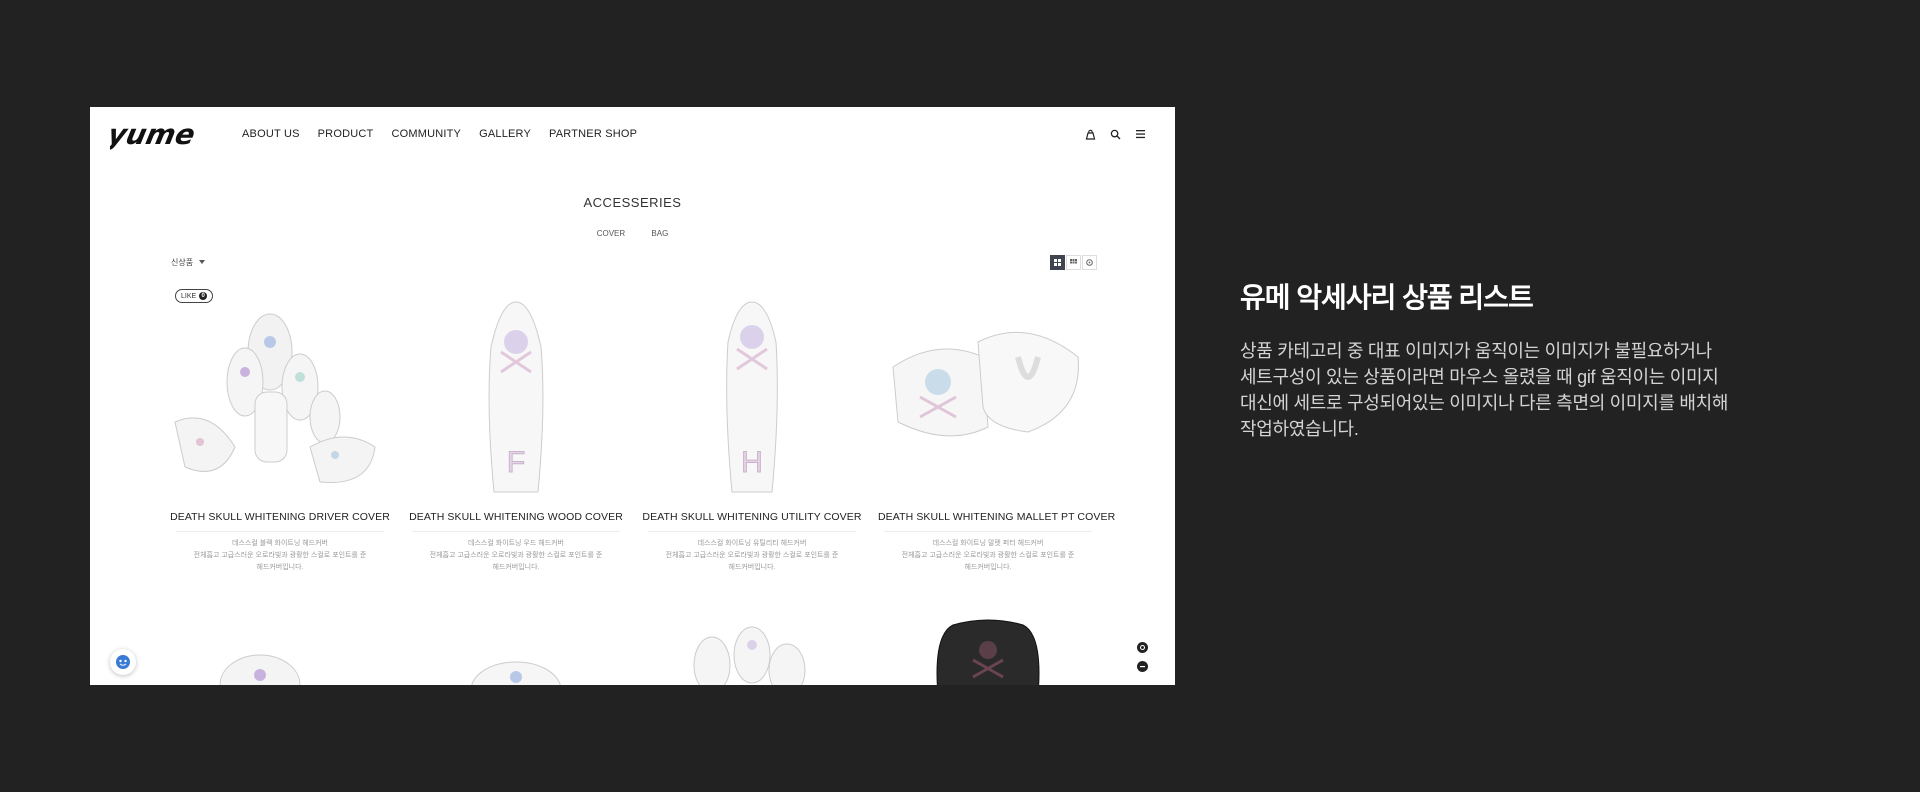 Image resolution: width=1920 pixels, height=792 pixels. Describe the element at coordinates (752, 462) in the screenshot. I see `svg-text: H` at that location.